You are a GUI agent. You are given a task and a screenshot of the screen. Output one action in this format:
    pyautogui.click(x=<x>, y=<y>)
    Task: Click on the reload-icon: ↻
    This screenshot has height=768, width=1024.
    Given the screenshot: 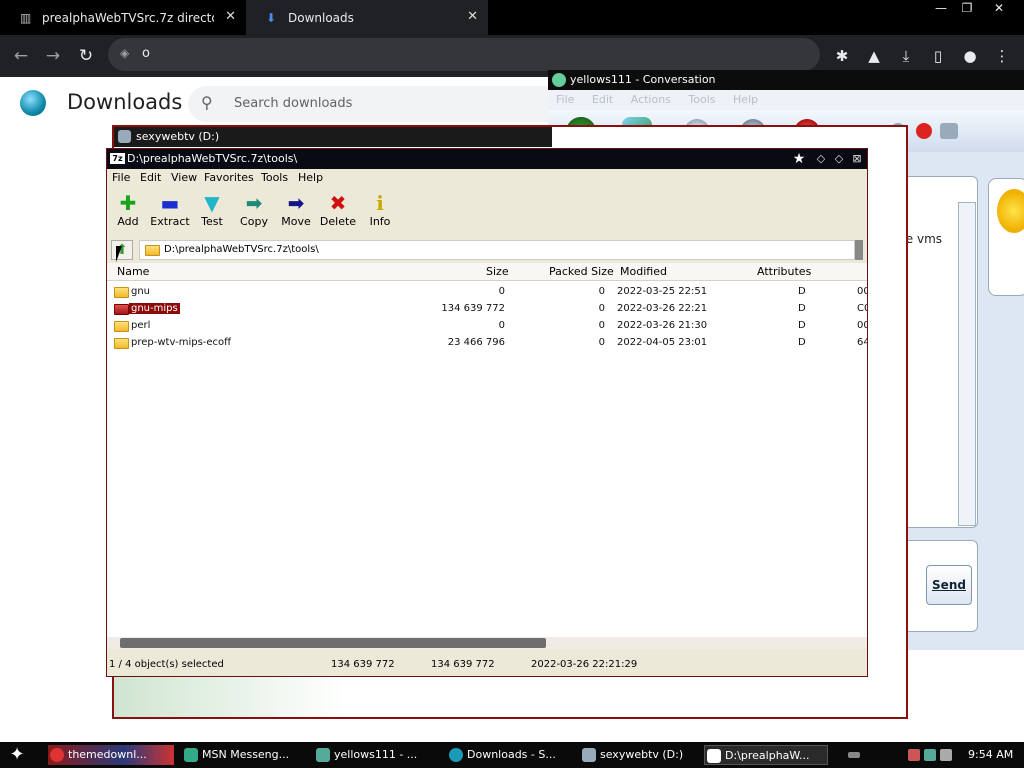 What is the action you would take?
    pyautogui.click(x=86, y=56)
    